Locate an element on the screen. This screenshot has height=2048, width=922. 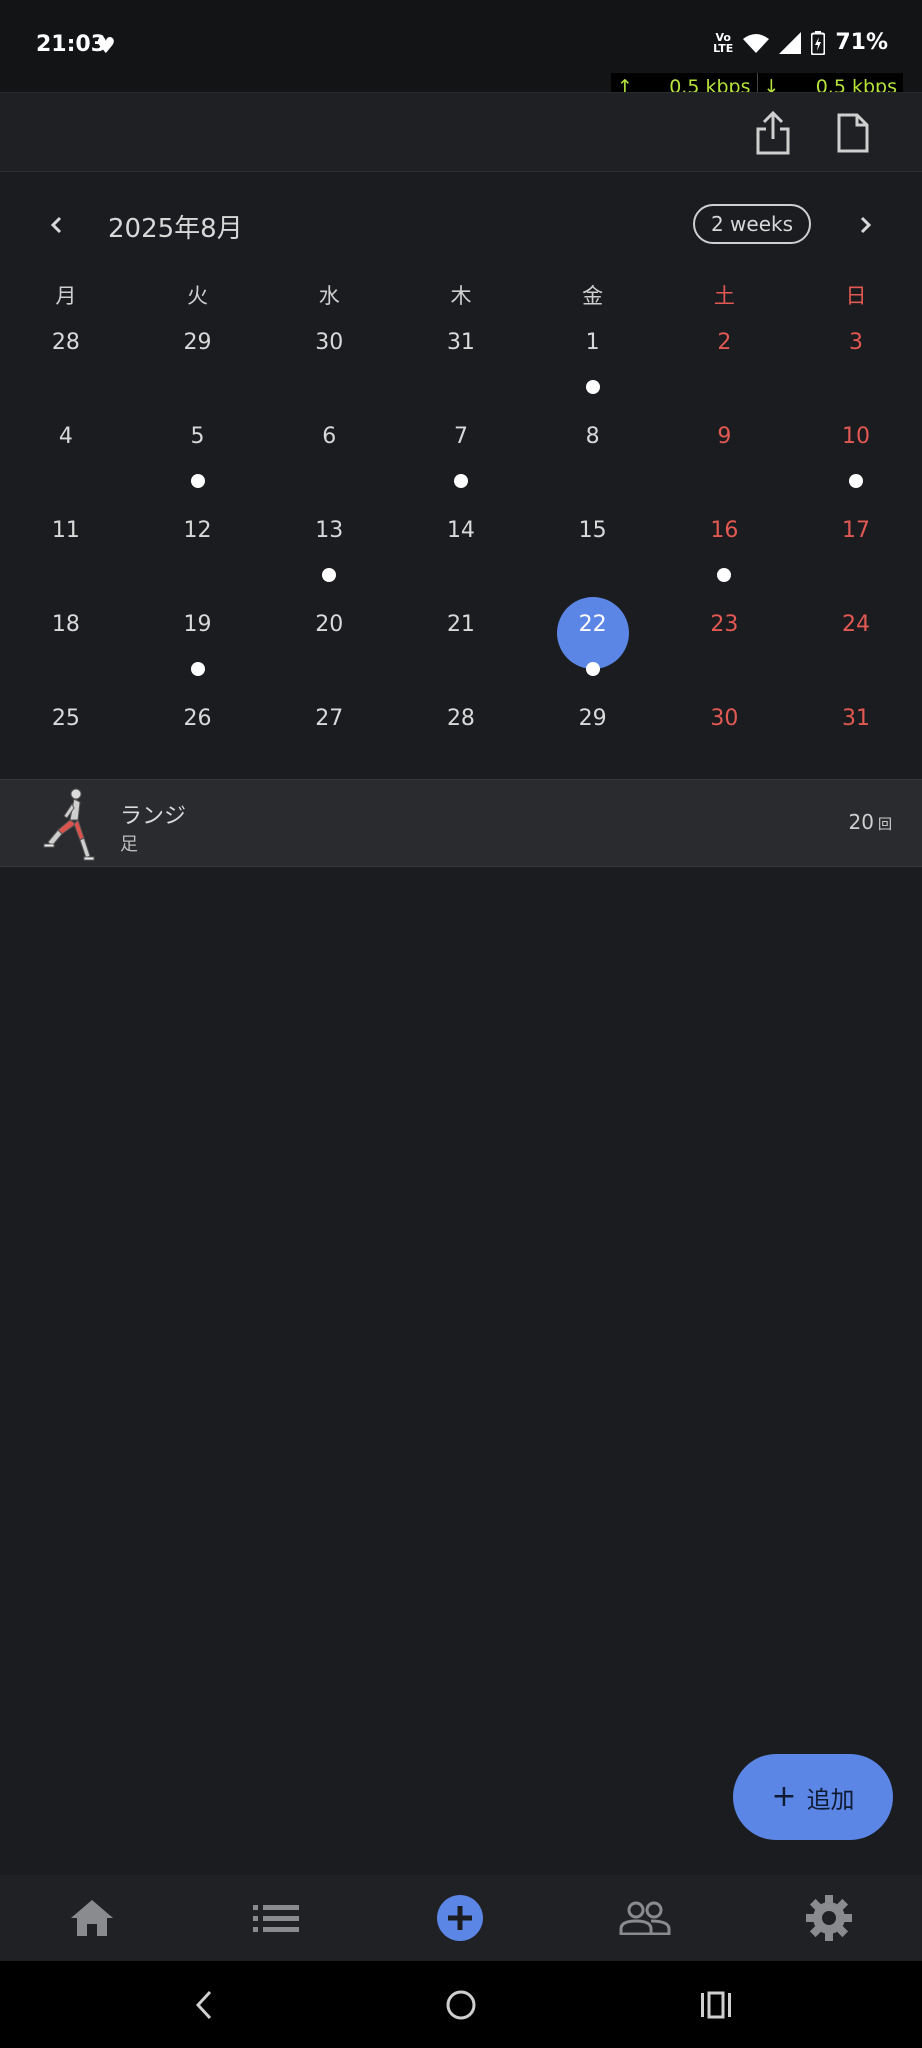
week-row: 11 12 13 14 15 16 17 is located at coordinates (461, 555).